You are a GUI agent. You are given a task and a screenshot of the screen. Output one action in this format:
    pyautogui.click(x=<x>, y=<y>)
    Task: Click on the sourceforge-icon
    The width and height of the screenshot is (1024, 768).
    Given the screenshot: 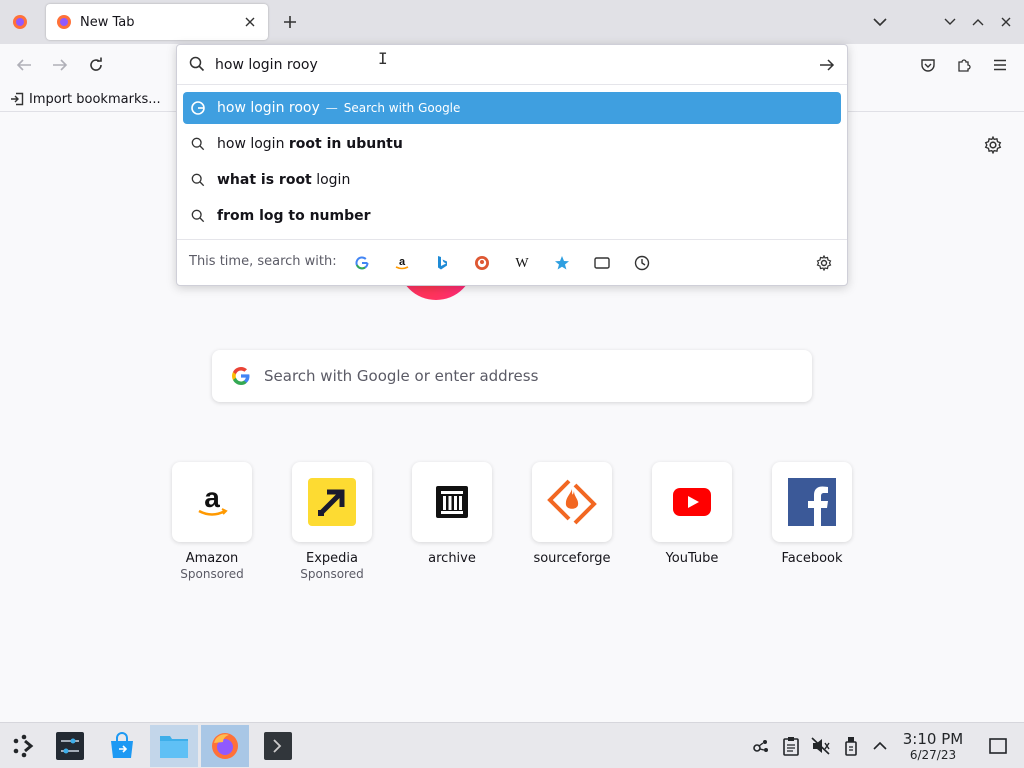 What is the action you would take?
    pyautogui.click(x=572, y=502)
    